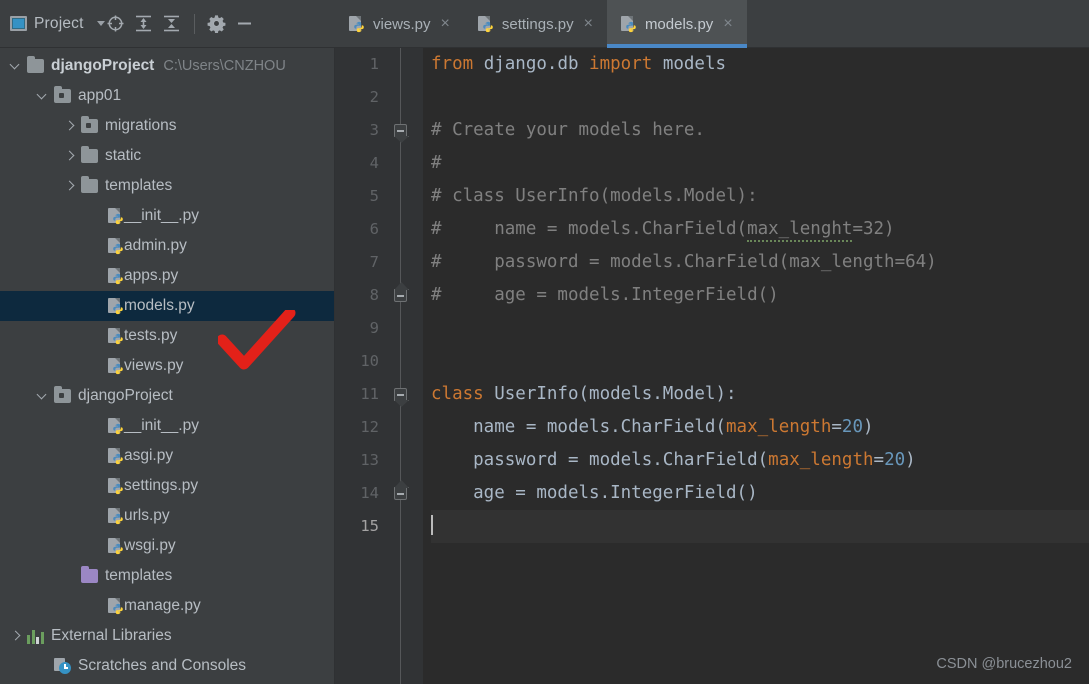 Image resolution: width=1089 pixels, height=684 pixels. I want to click on collapse-all-icon, so click(172, 23).